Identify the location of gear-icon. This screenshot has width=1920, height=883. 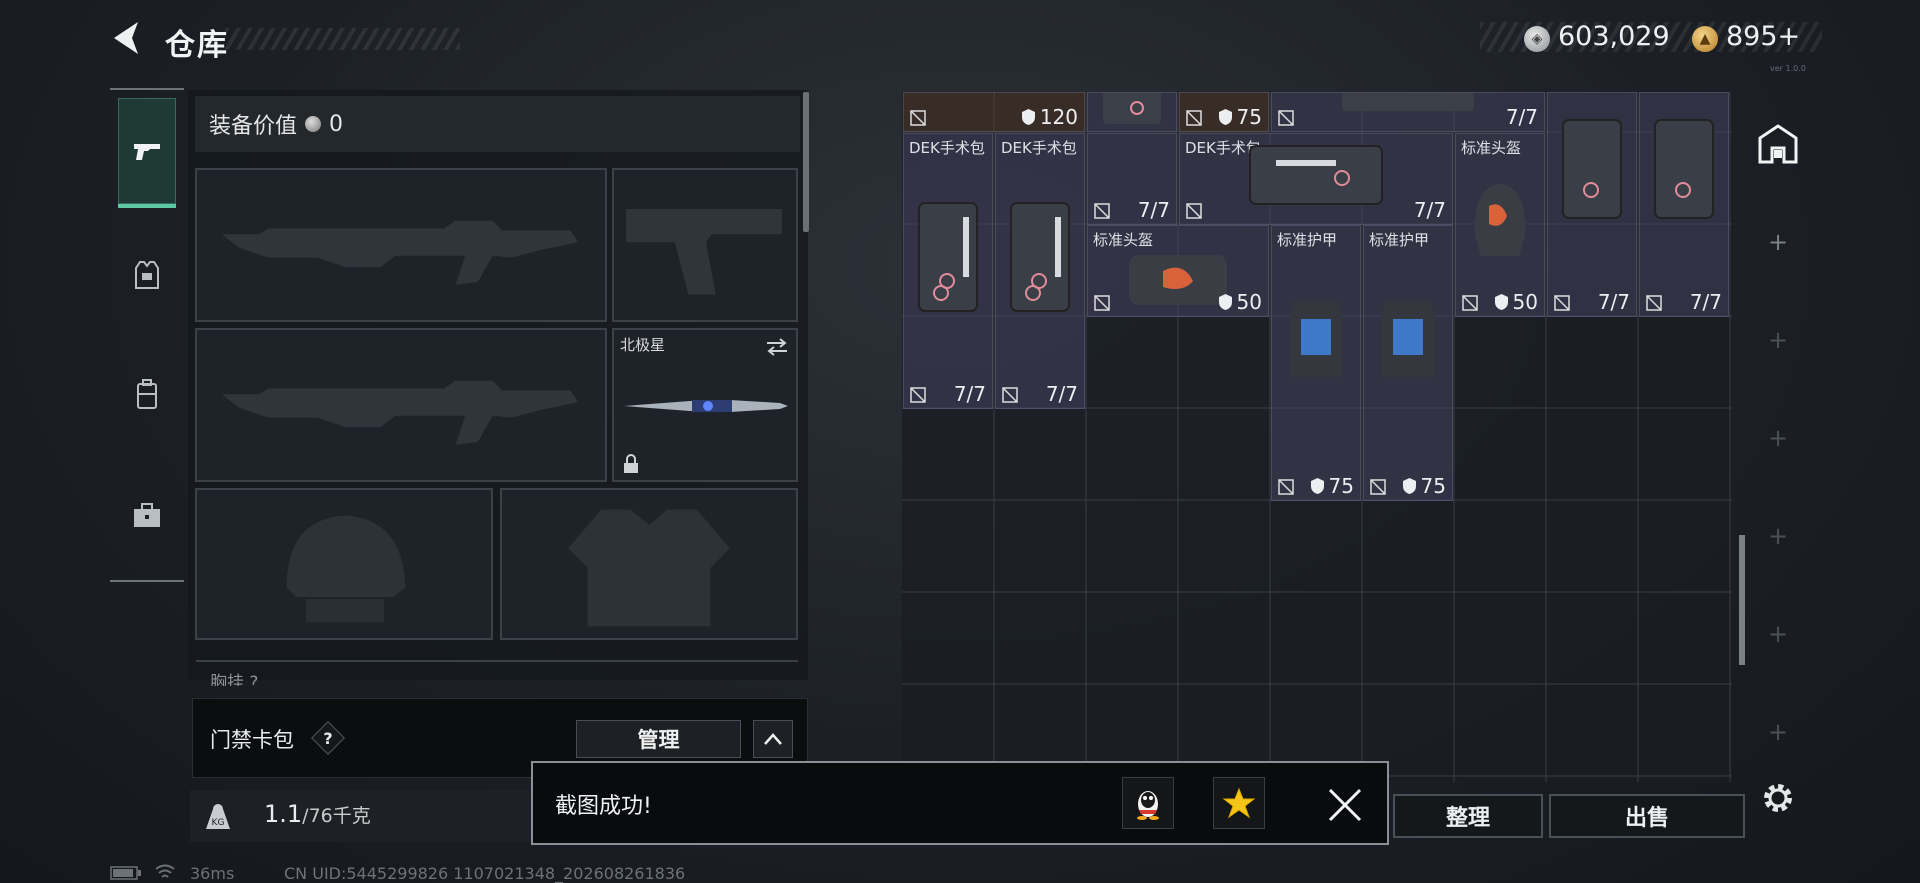
(1778, 798).